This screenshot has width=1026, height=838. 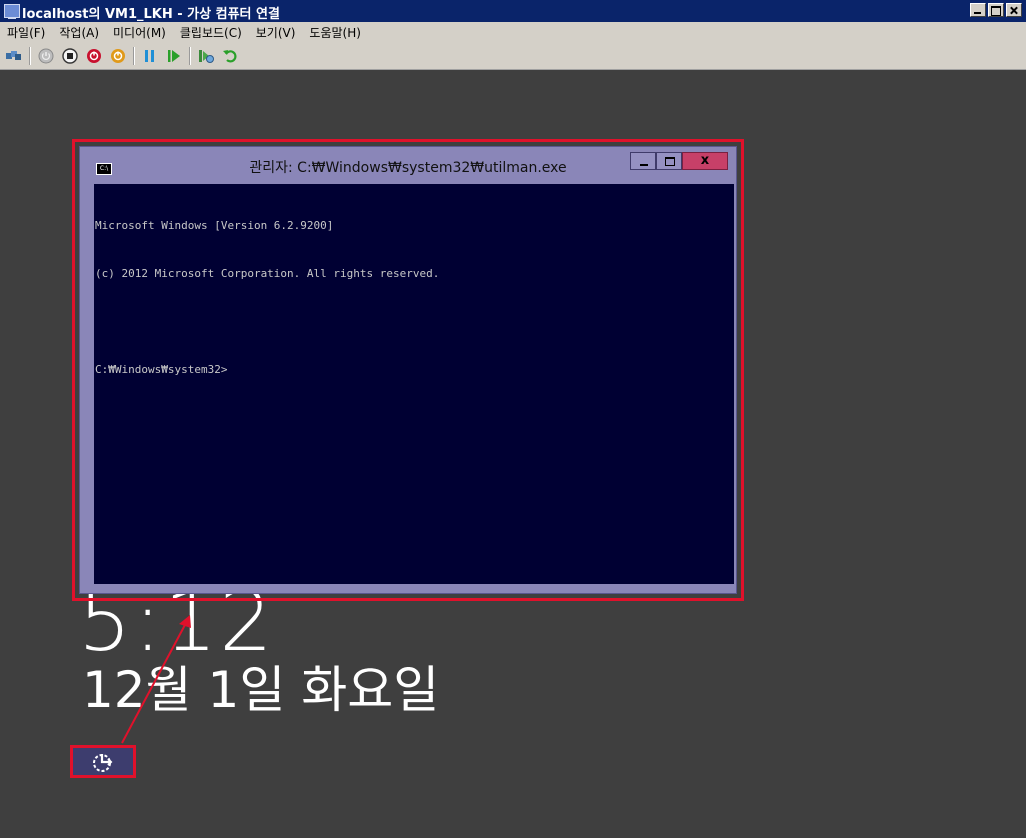 I want to click on resume-icon, so click(x=174, y=55).